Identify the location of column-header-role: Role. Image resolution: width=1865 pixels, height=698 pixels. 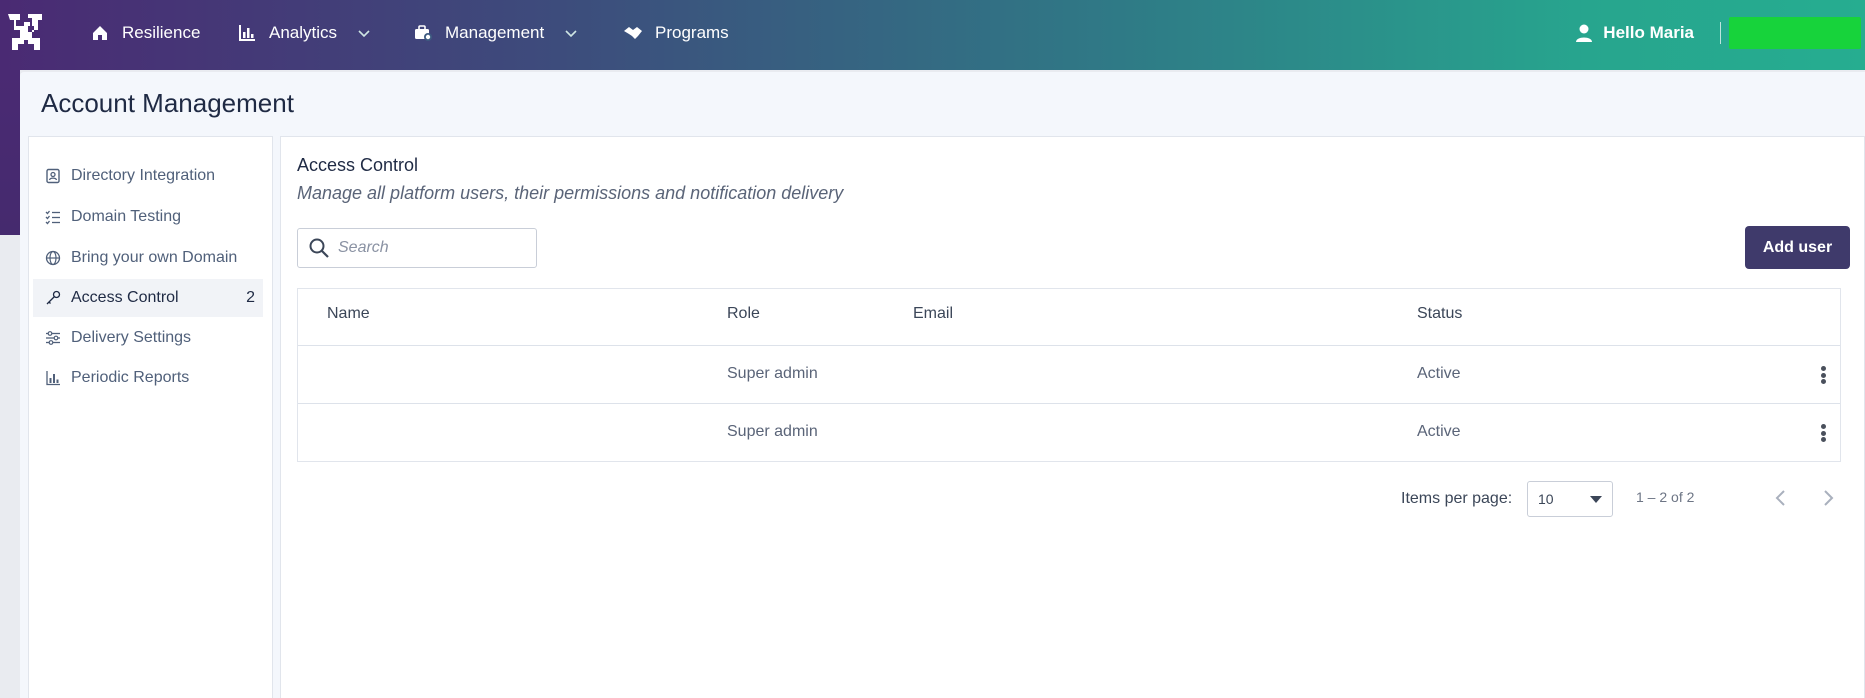
(743, 314).